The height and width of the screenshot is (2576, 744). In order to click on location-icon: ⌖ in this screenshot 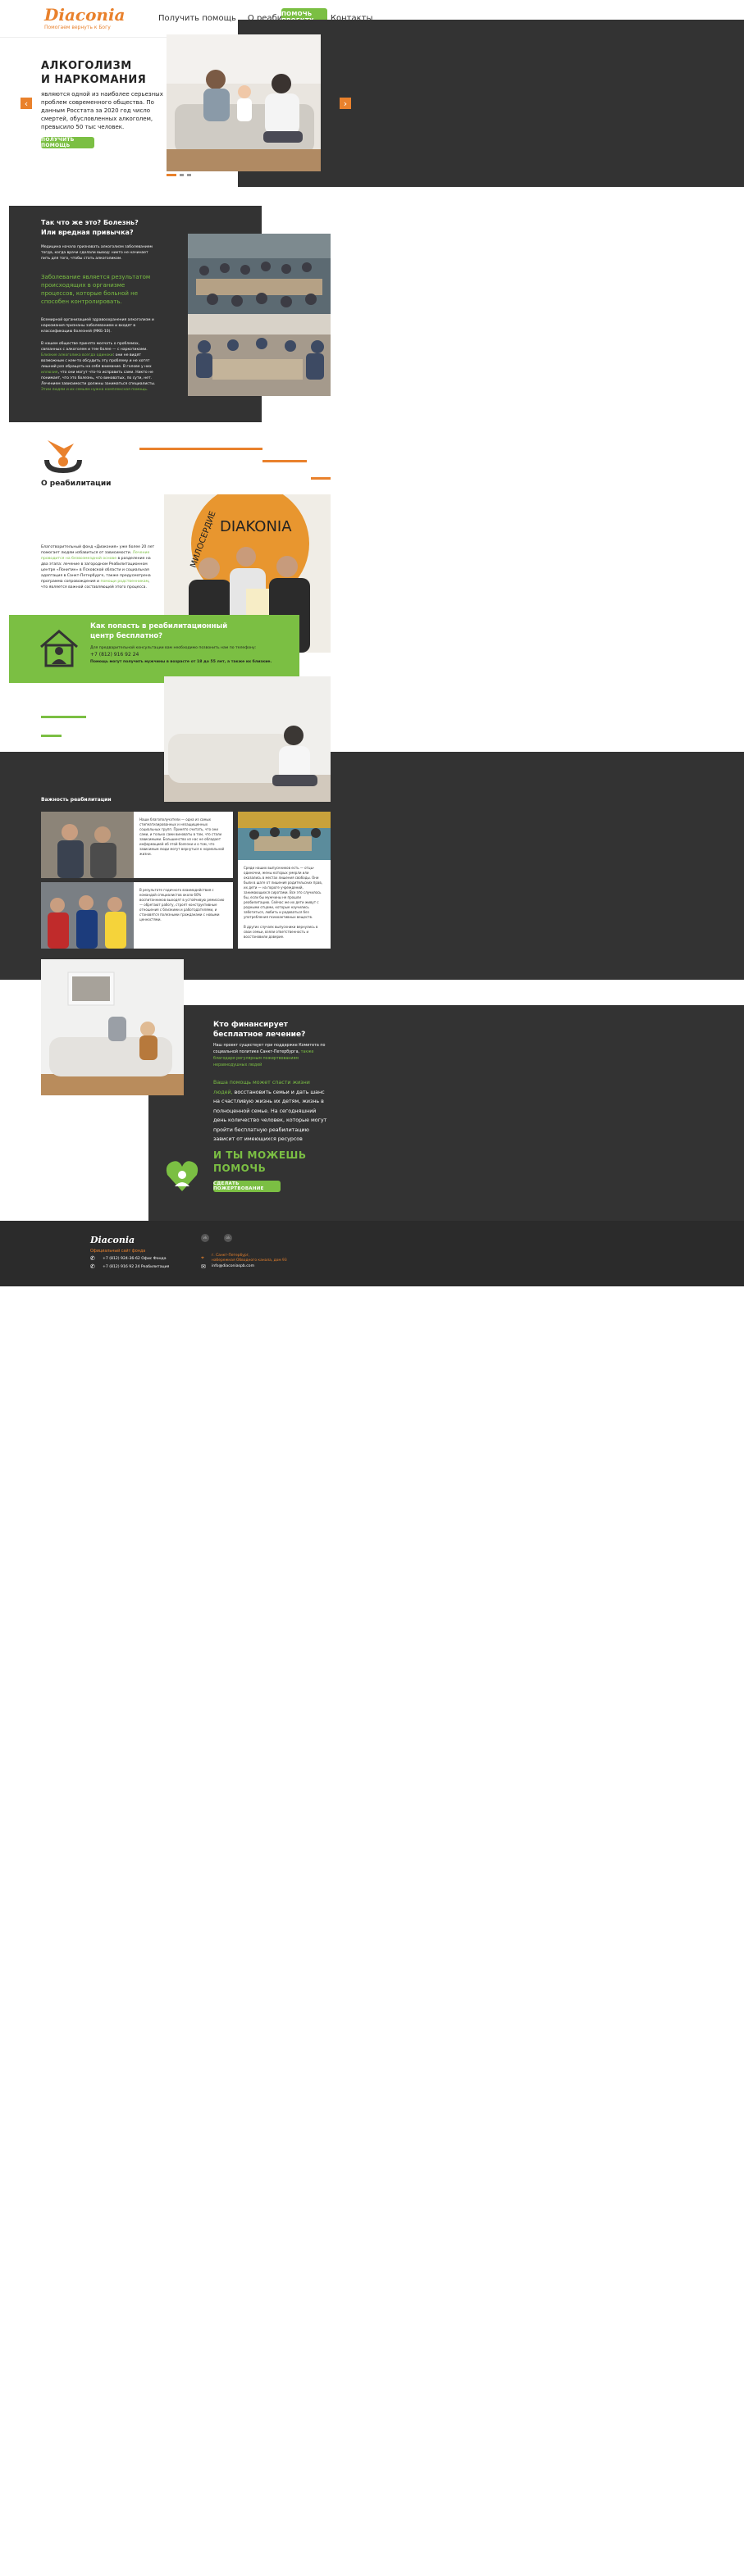, I will do `click(202, 1257)`.